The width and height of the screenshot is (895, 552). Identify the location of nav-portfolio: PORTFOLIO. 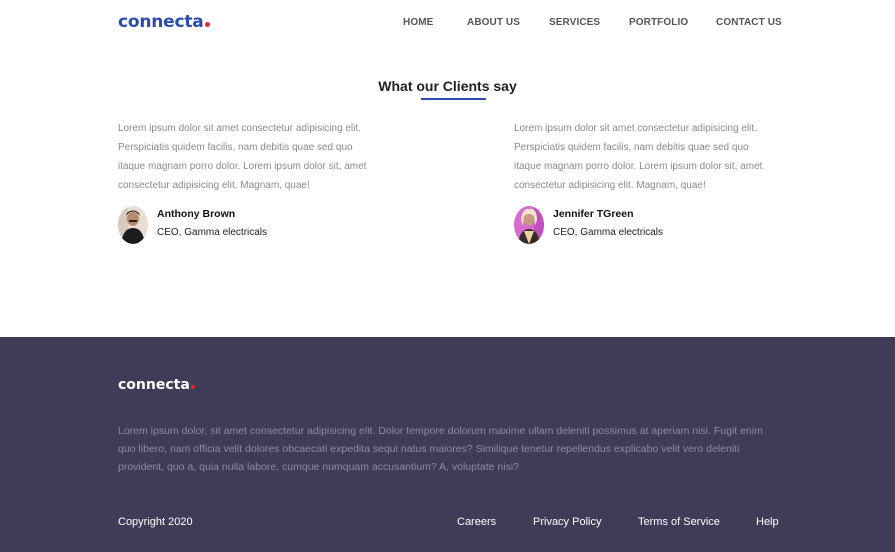
(658, 22).